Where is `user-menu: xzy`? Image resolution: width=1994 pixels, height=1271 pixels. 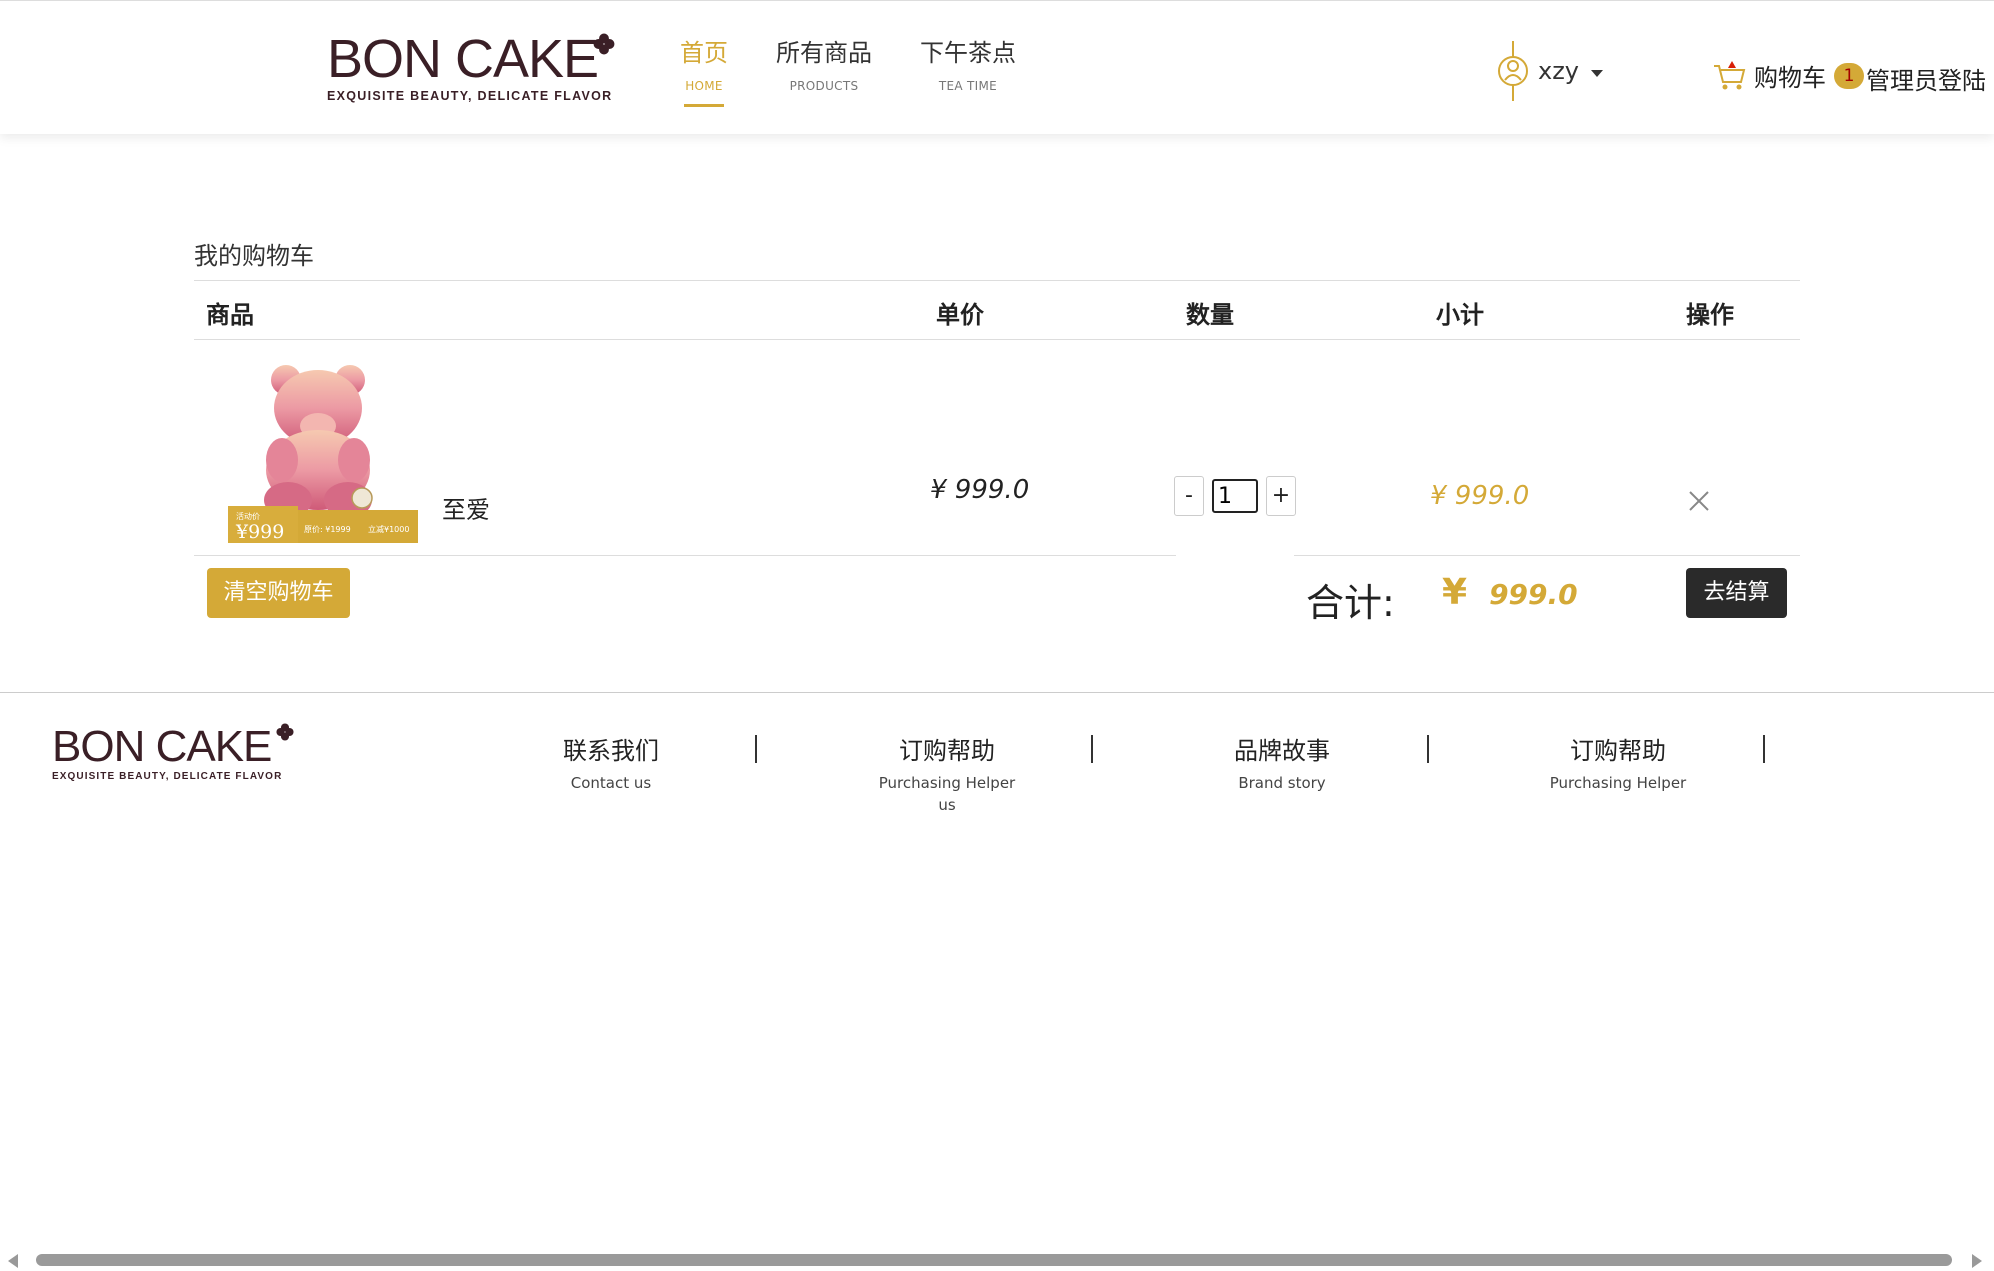 user-menu: xzy is located at coordinates (1550, 71).